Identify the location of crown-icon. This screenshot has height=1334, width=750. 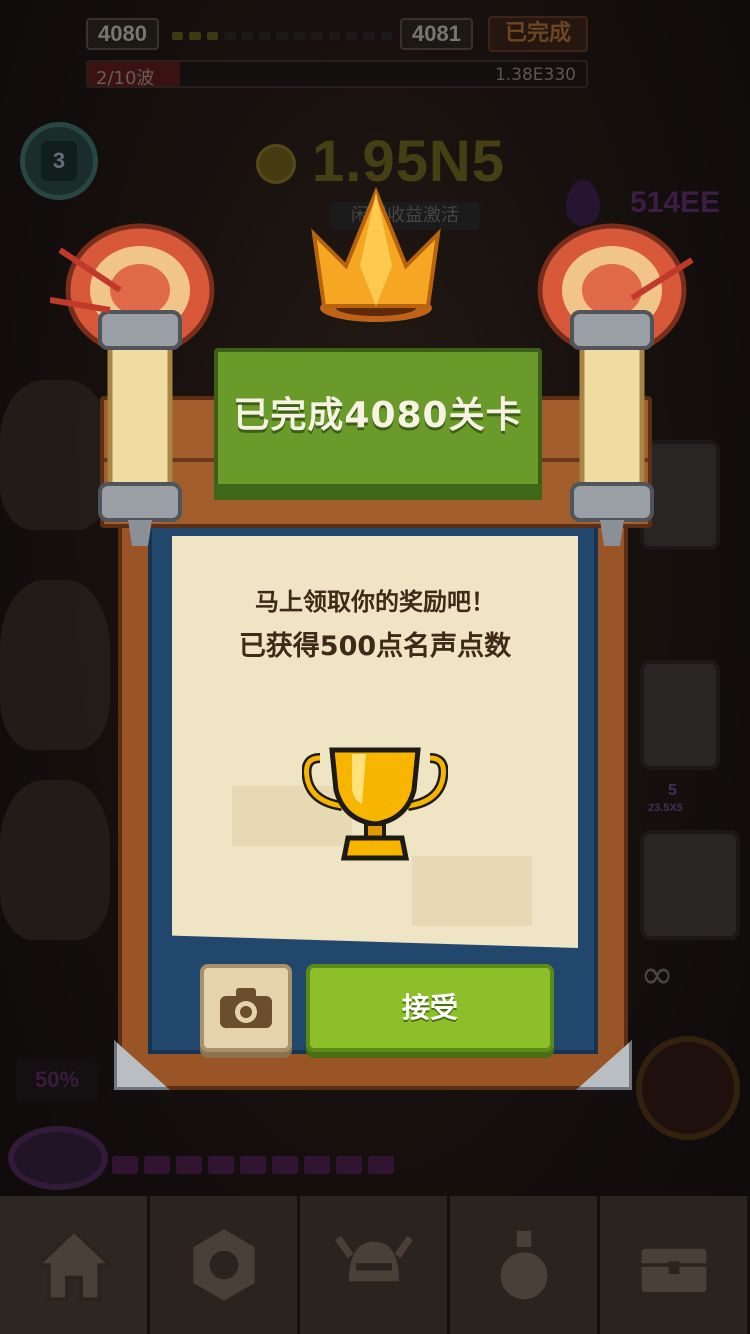
(376, 254).